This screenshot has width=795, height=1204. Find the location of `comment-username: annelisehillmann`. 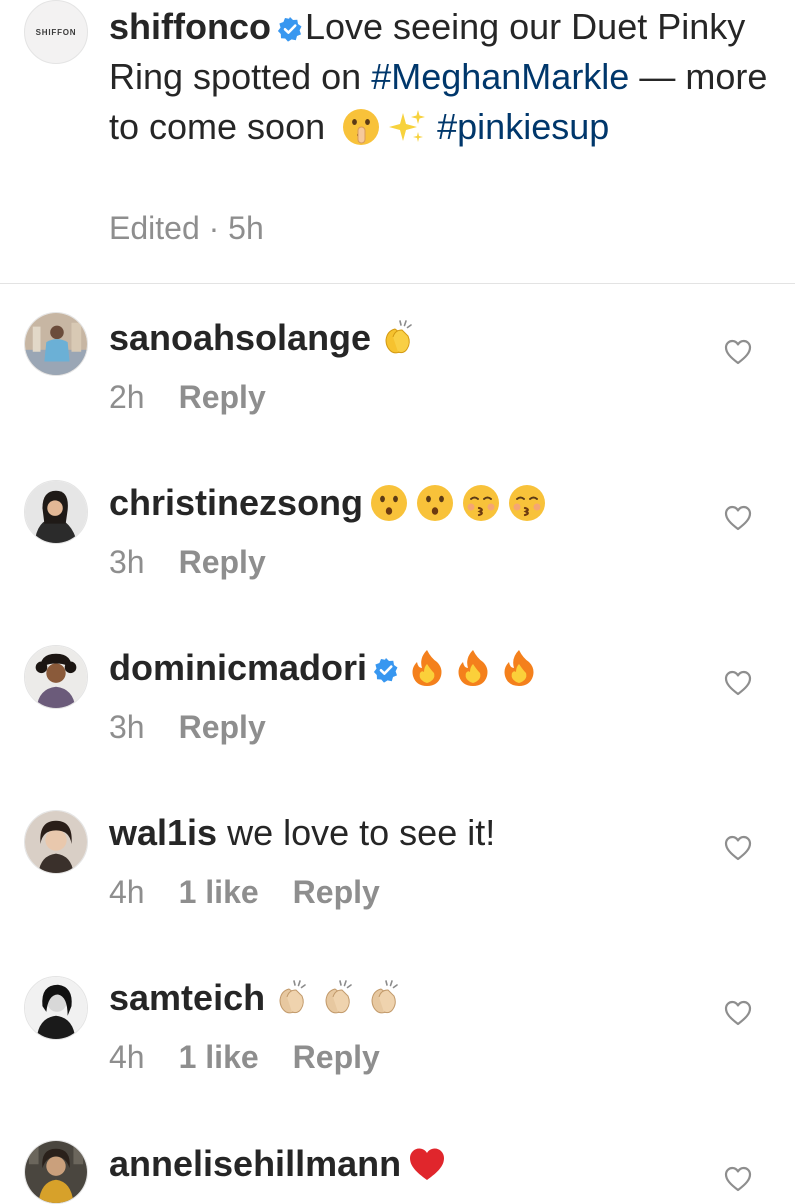

comment-username: annelisehillmann is located at coordinates (255, 1163).